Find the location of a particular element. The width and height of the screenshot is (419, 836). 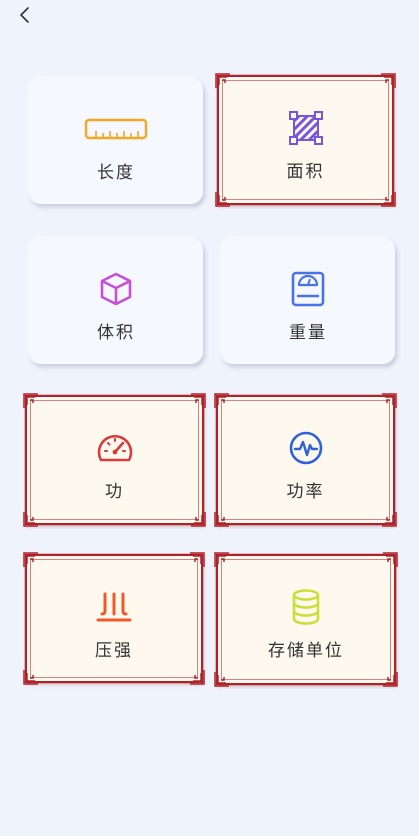

card-pressure: 压强 is located at coordinates (114, 618).